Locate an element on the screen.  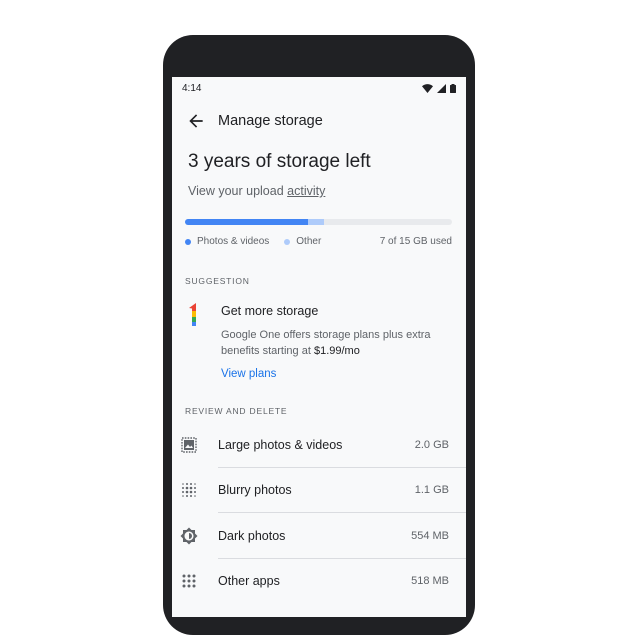
apps-icon is located at coordinates (188, 581).